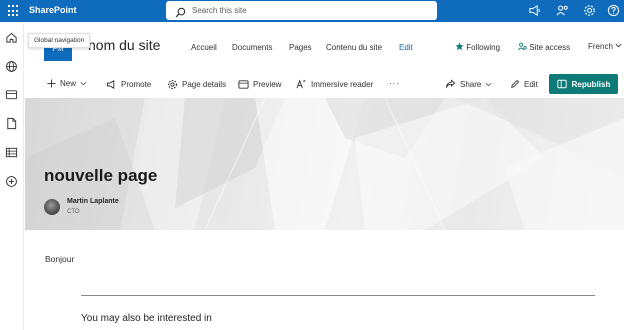  What do you see at coordinates (52, 207) in the screenshot?
I see `author-avatar` at bounding box center [52, 207].